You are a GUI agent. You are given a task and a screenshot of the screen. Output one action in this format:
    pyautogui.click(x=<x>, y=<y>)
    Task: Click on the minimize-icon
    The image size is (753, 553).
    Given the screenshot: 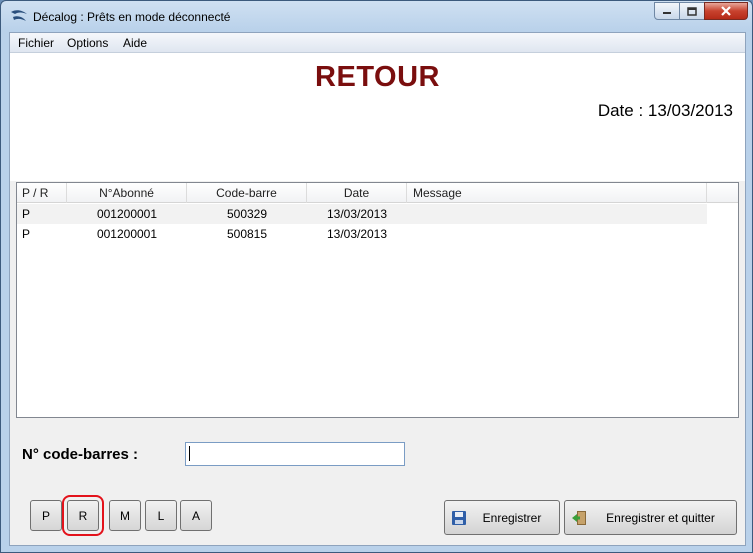 What is the action you would take?
    pyautogui.click(x=667, y=13)
    